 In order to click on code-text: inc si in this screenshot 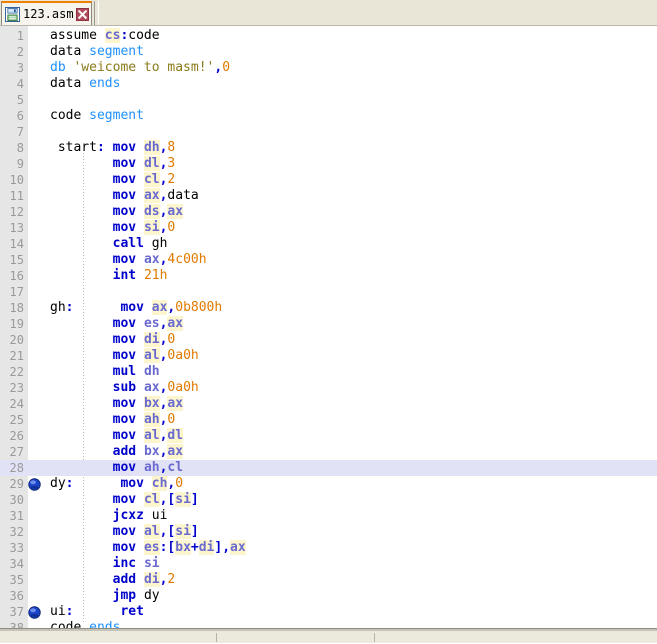, I will do `click(105, 564)`.